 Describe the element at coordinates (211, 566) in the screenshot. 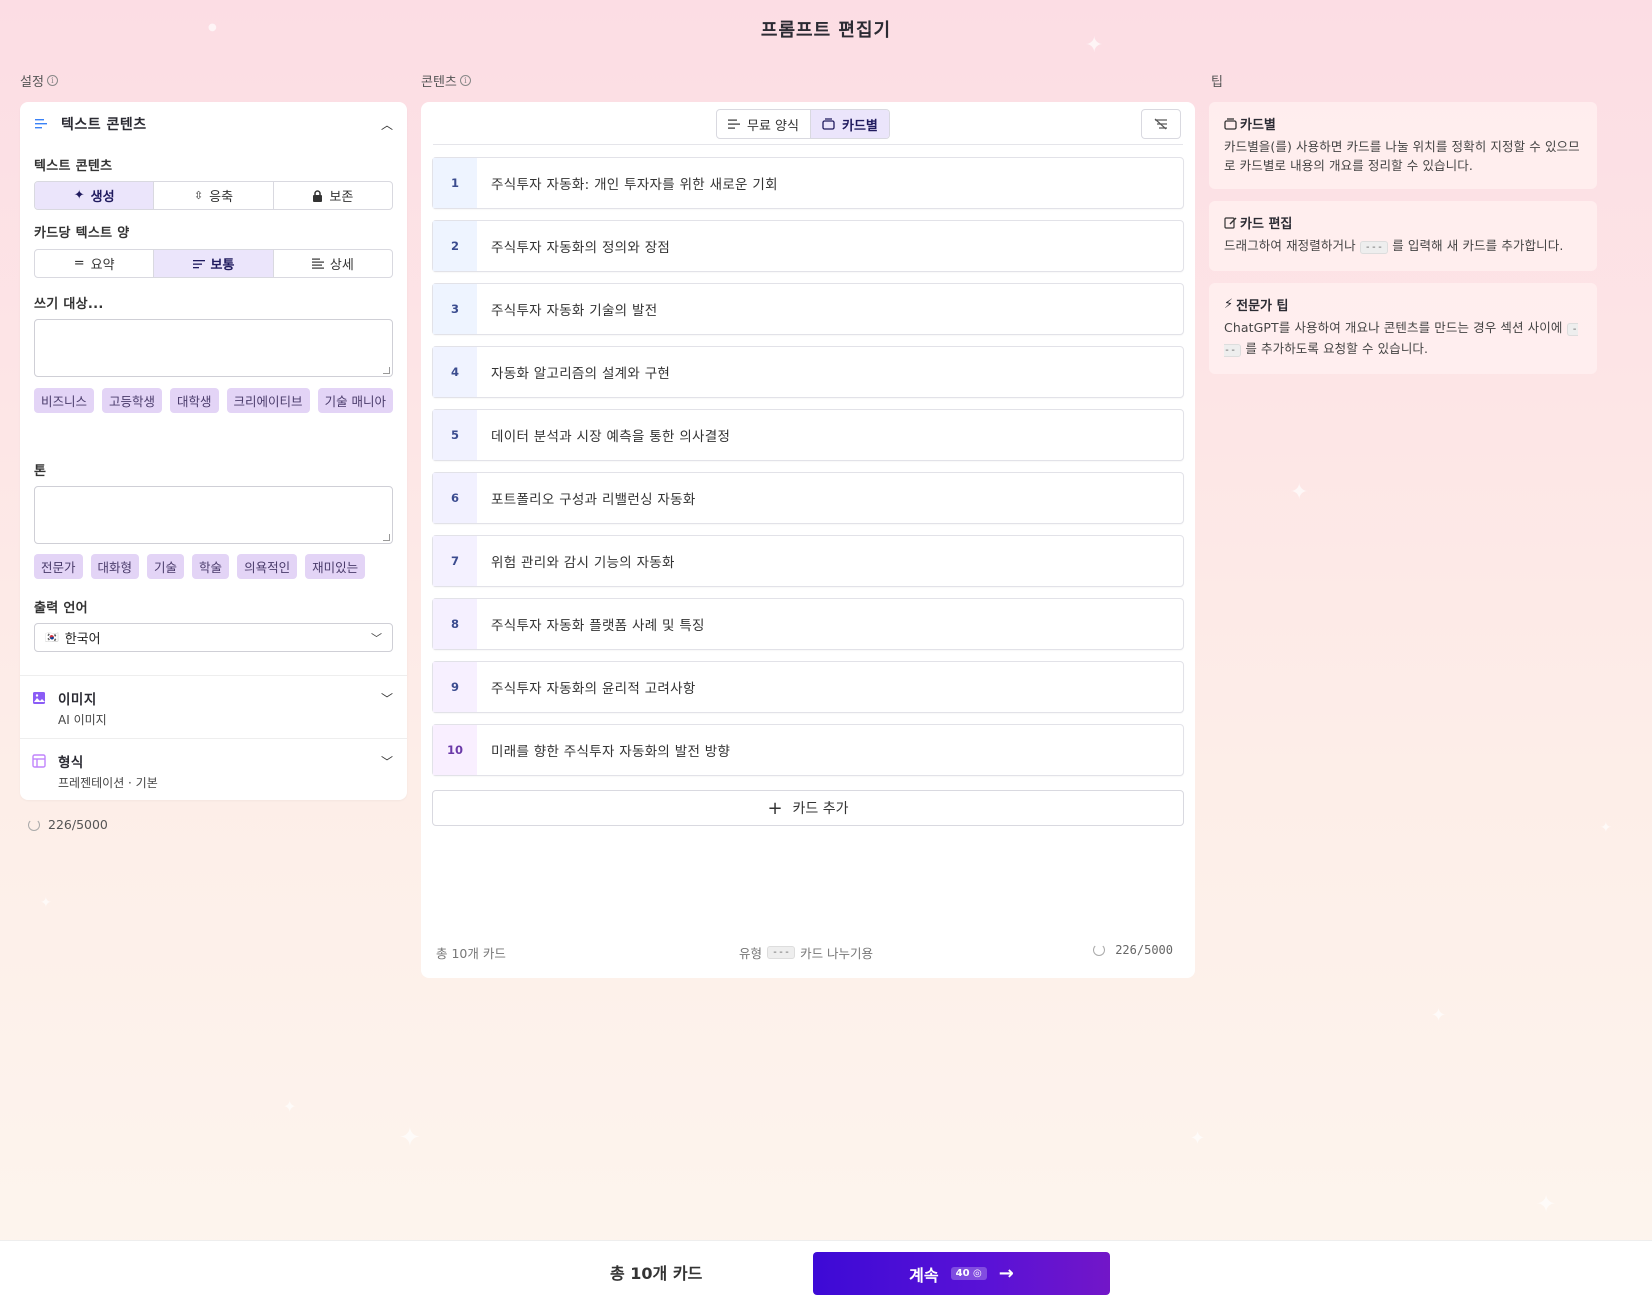

I see `tone-chip: 학술` at that location.